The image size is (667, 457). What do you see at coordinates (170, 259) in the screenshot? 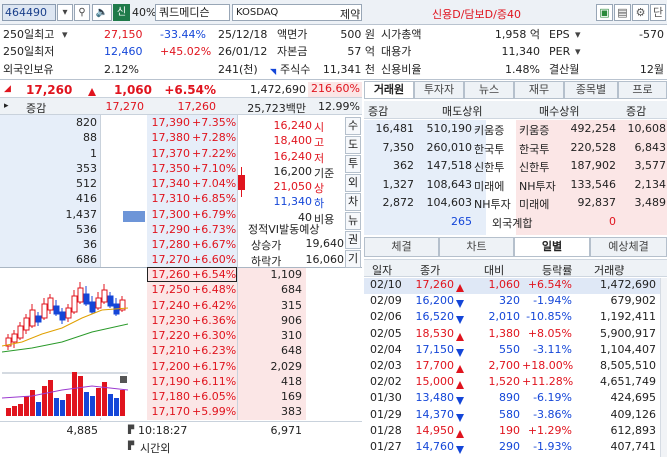
I see `ask-price: 17,270` at bounding box center [170, 259].